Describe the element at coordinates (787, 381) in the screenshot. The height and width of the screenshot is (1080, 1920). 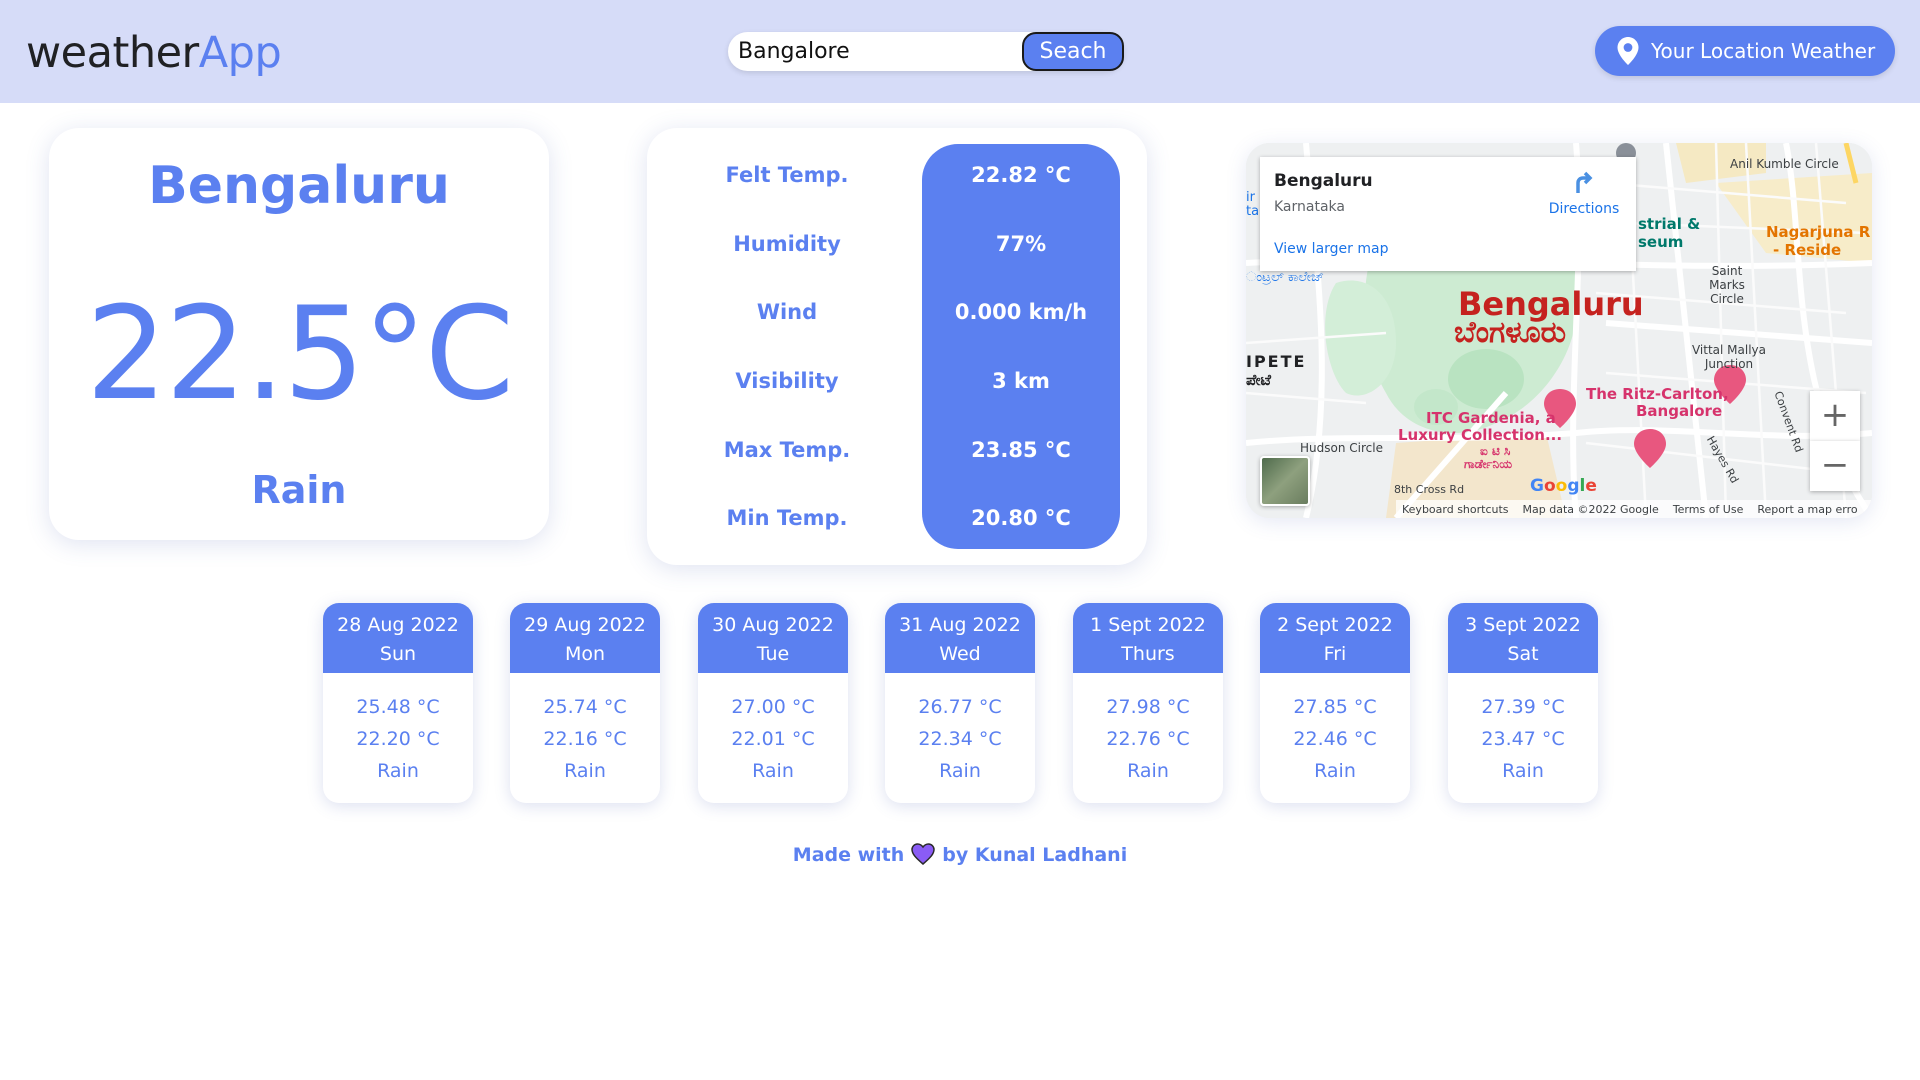
I see `detail-label-visibility: Visibility` at that location.